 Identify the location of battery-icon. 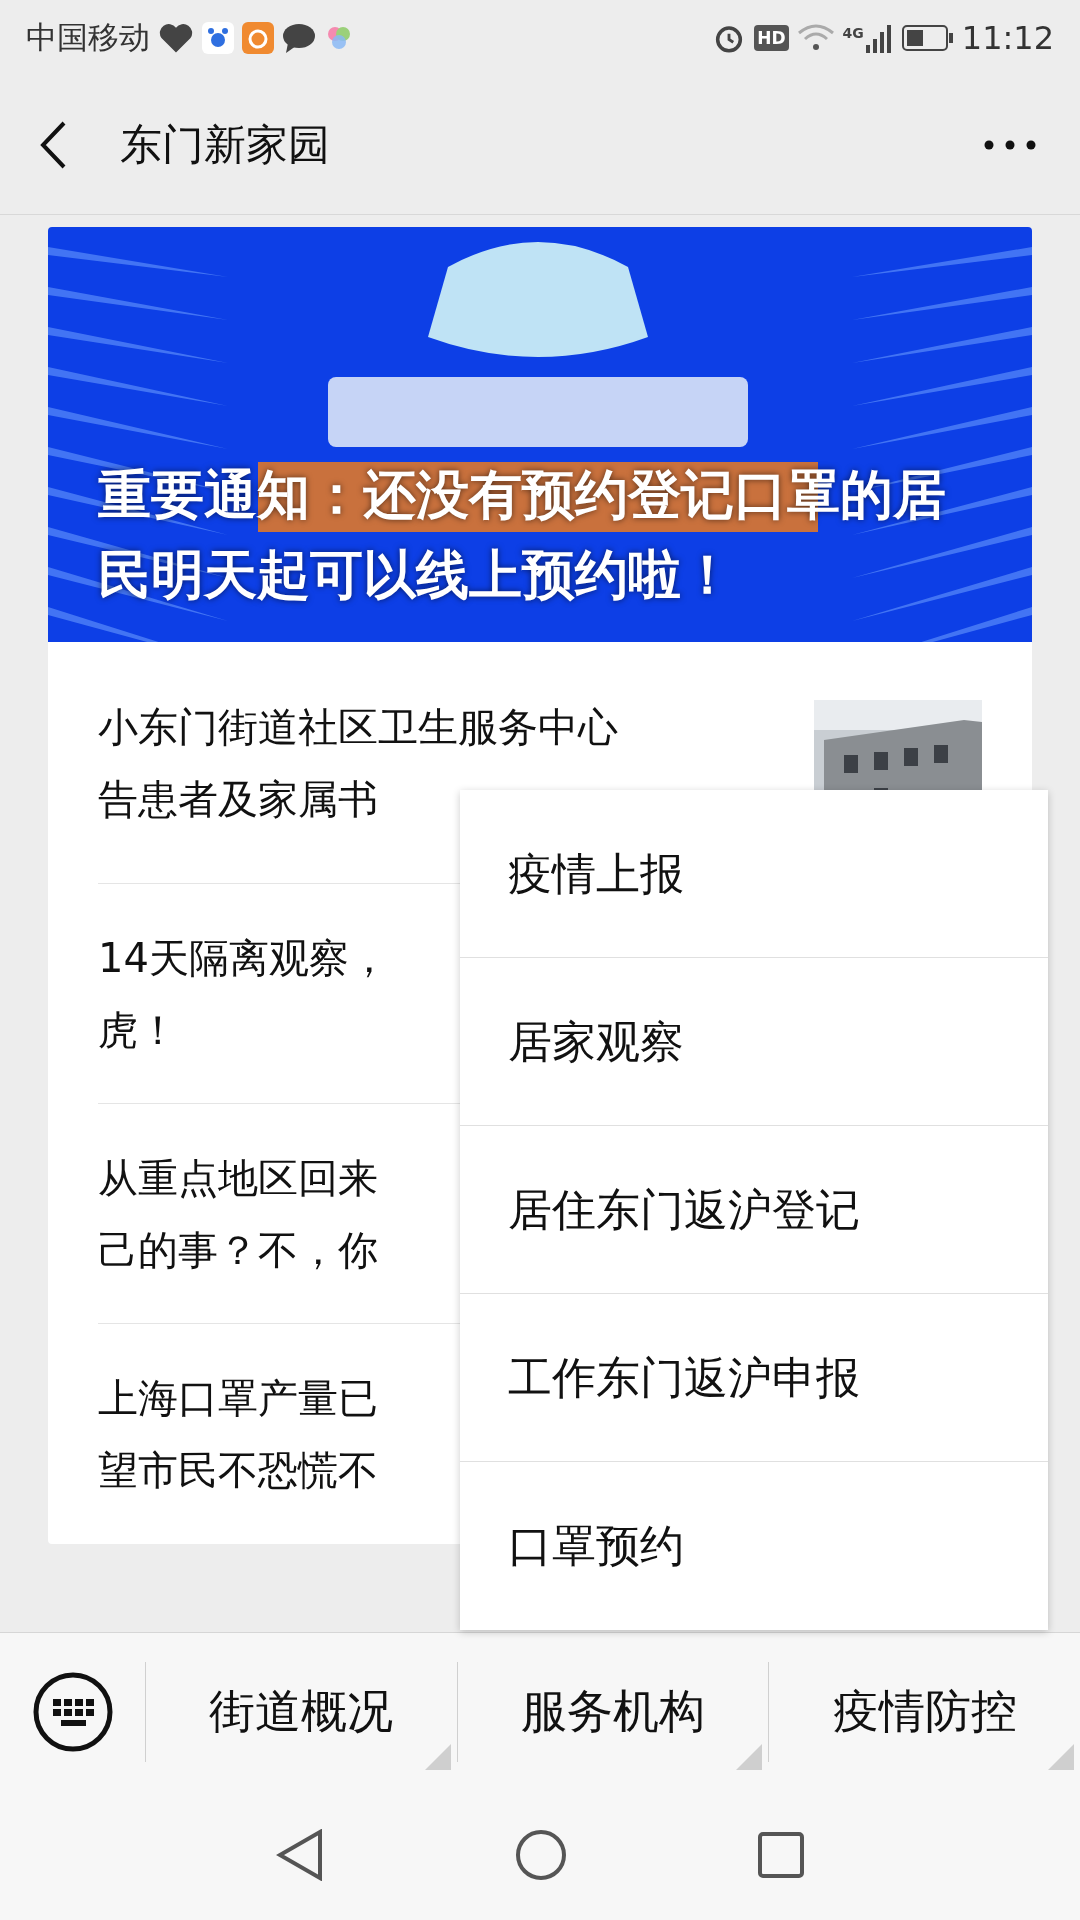
(927, 37).